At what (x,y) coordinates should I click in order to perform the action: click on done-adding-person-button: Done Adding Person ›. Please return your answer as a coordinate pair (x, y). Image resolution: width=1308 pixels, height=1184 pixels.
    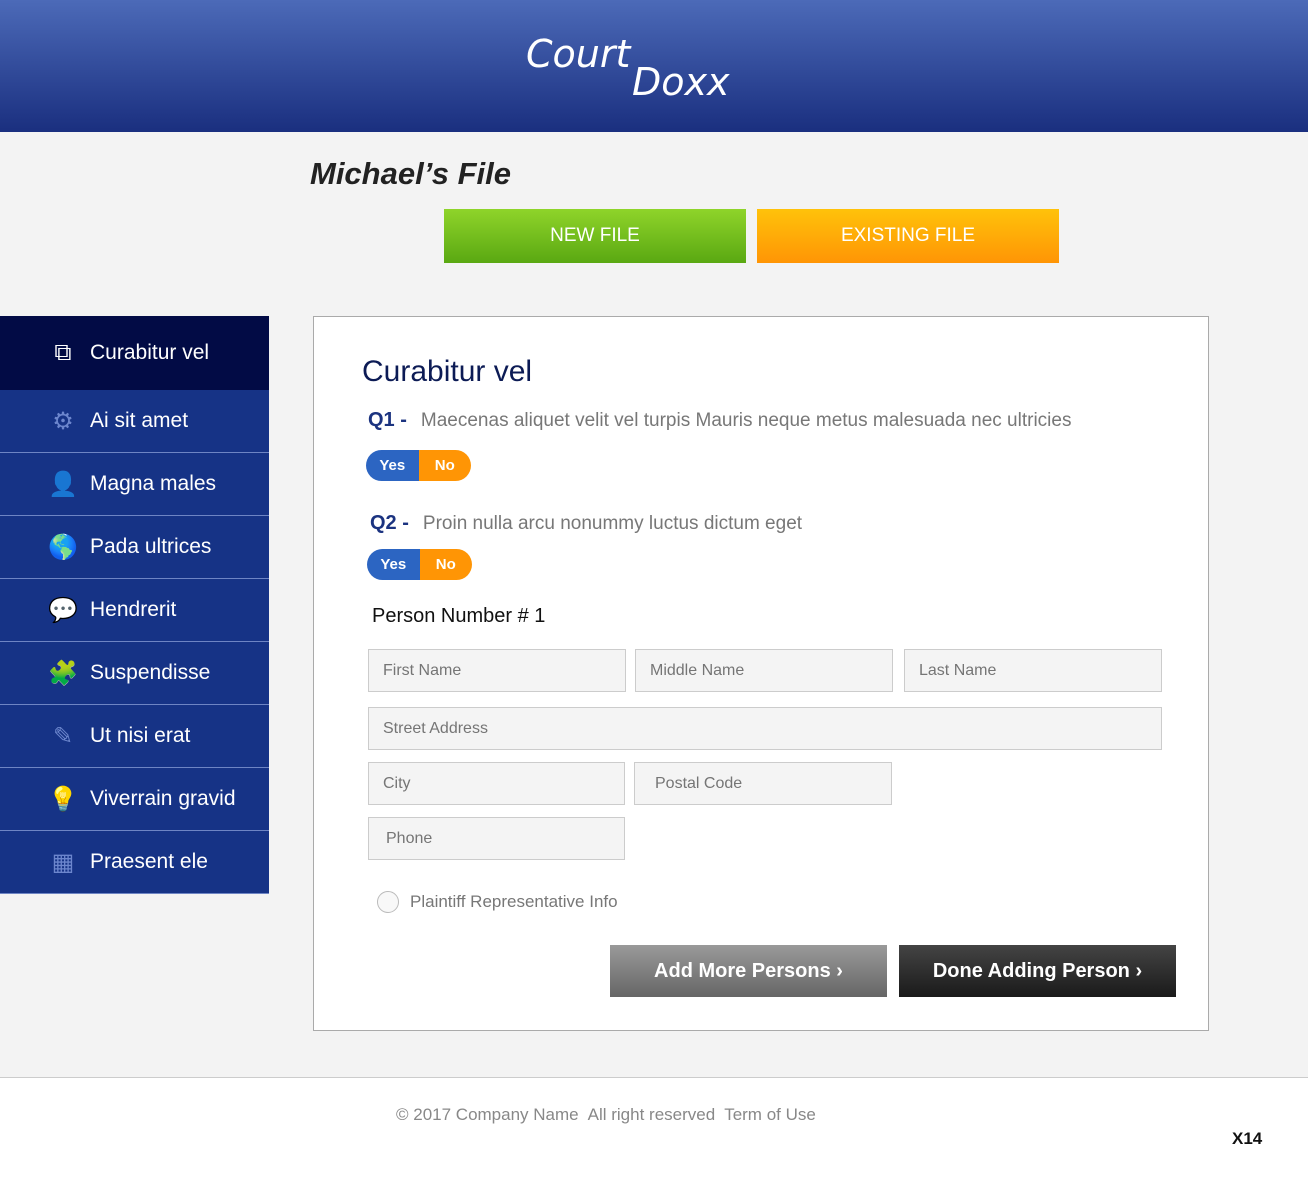
    Looking at the image, I should click on (1037, 971).